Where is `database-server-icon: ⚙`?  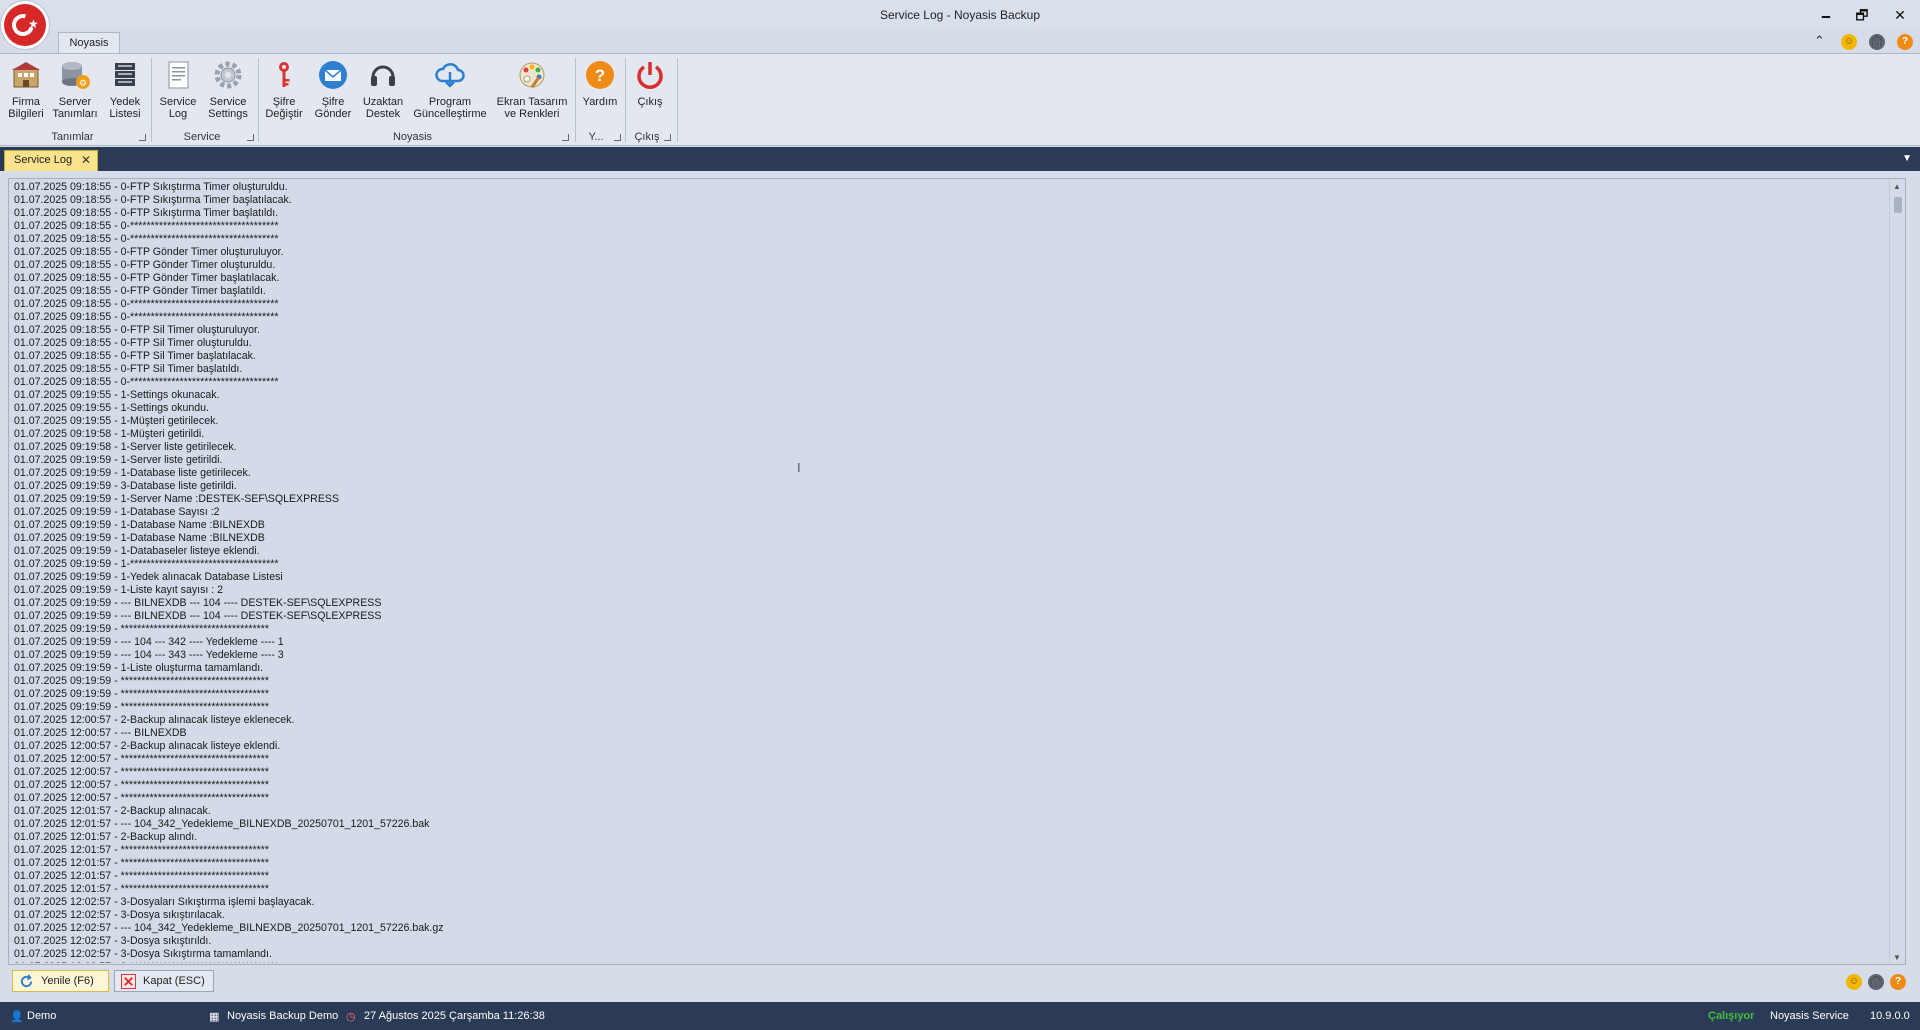 database-server-icon: ⚙ is located at coordinates (75, 75).